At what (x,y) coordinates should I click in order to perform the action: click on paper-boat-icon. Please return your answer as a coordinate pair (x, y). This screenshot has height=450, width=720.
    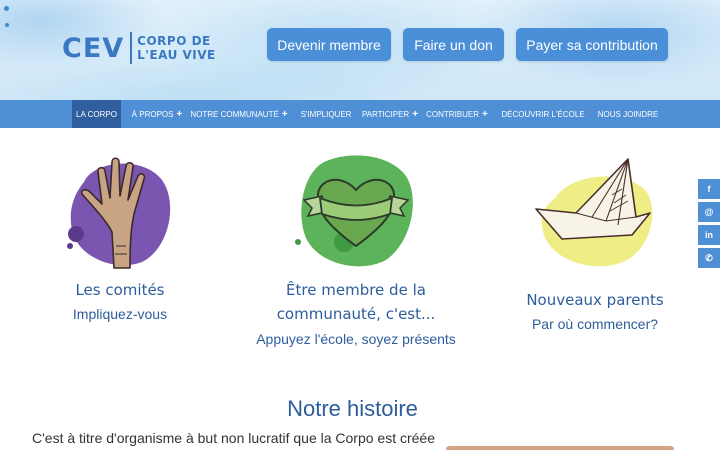
    Looking at the image, I should click on (594, 212).